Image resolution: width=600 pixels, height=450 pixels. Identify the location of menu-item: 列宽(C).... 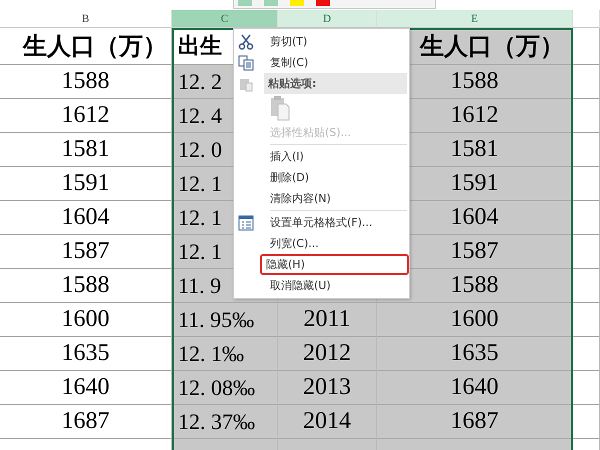
(294, 243).